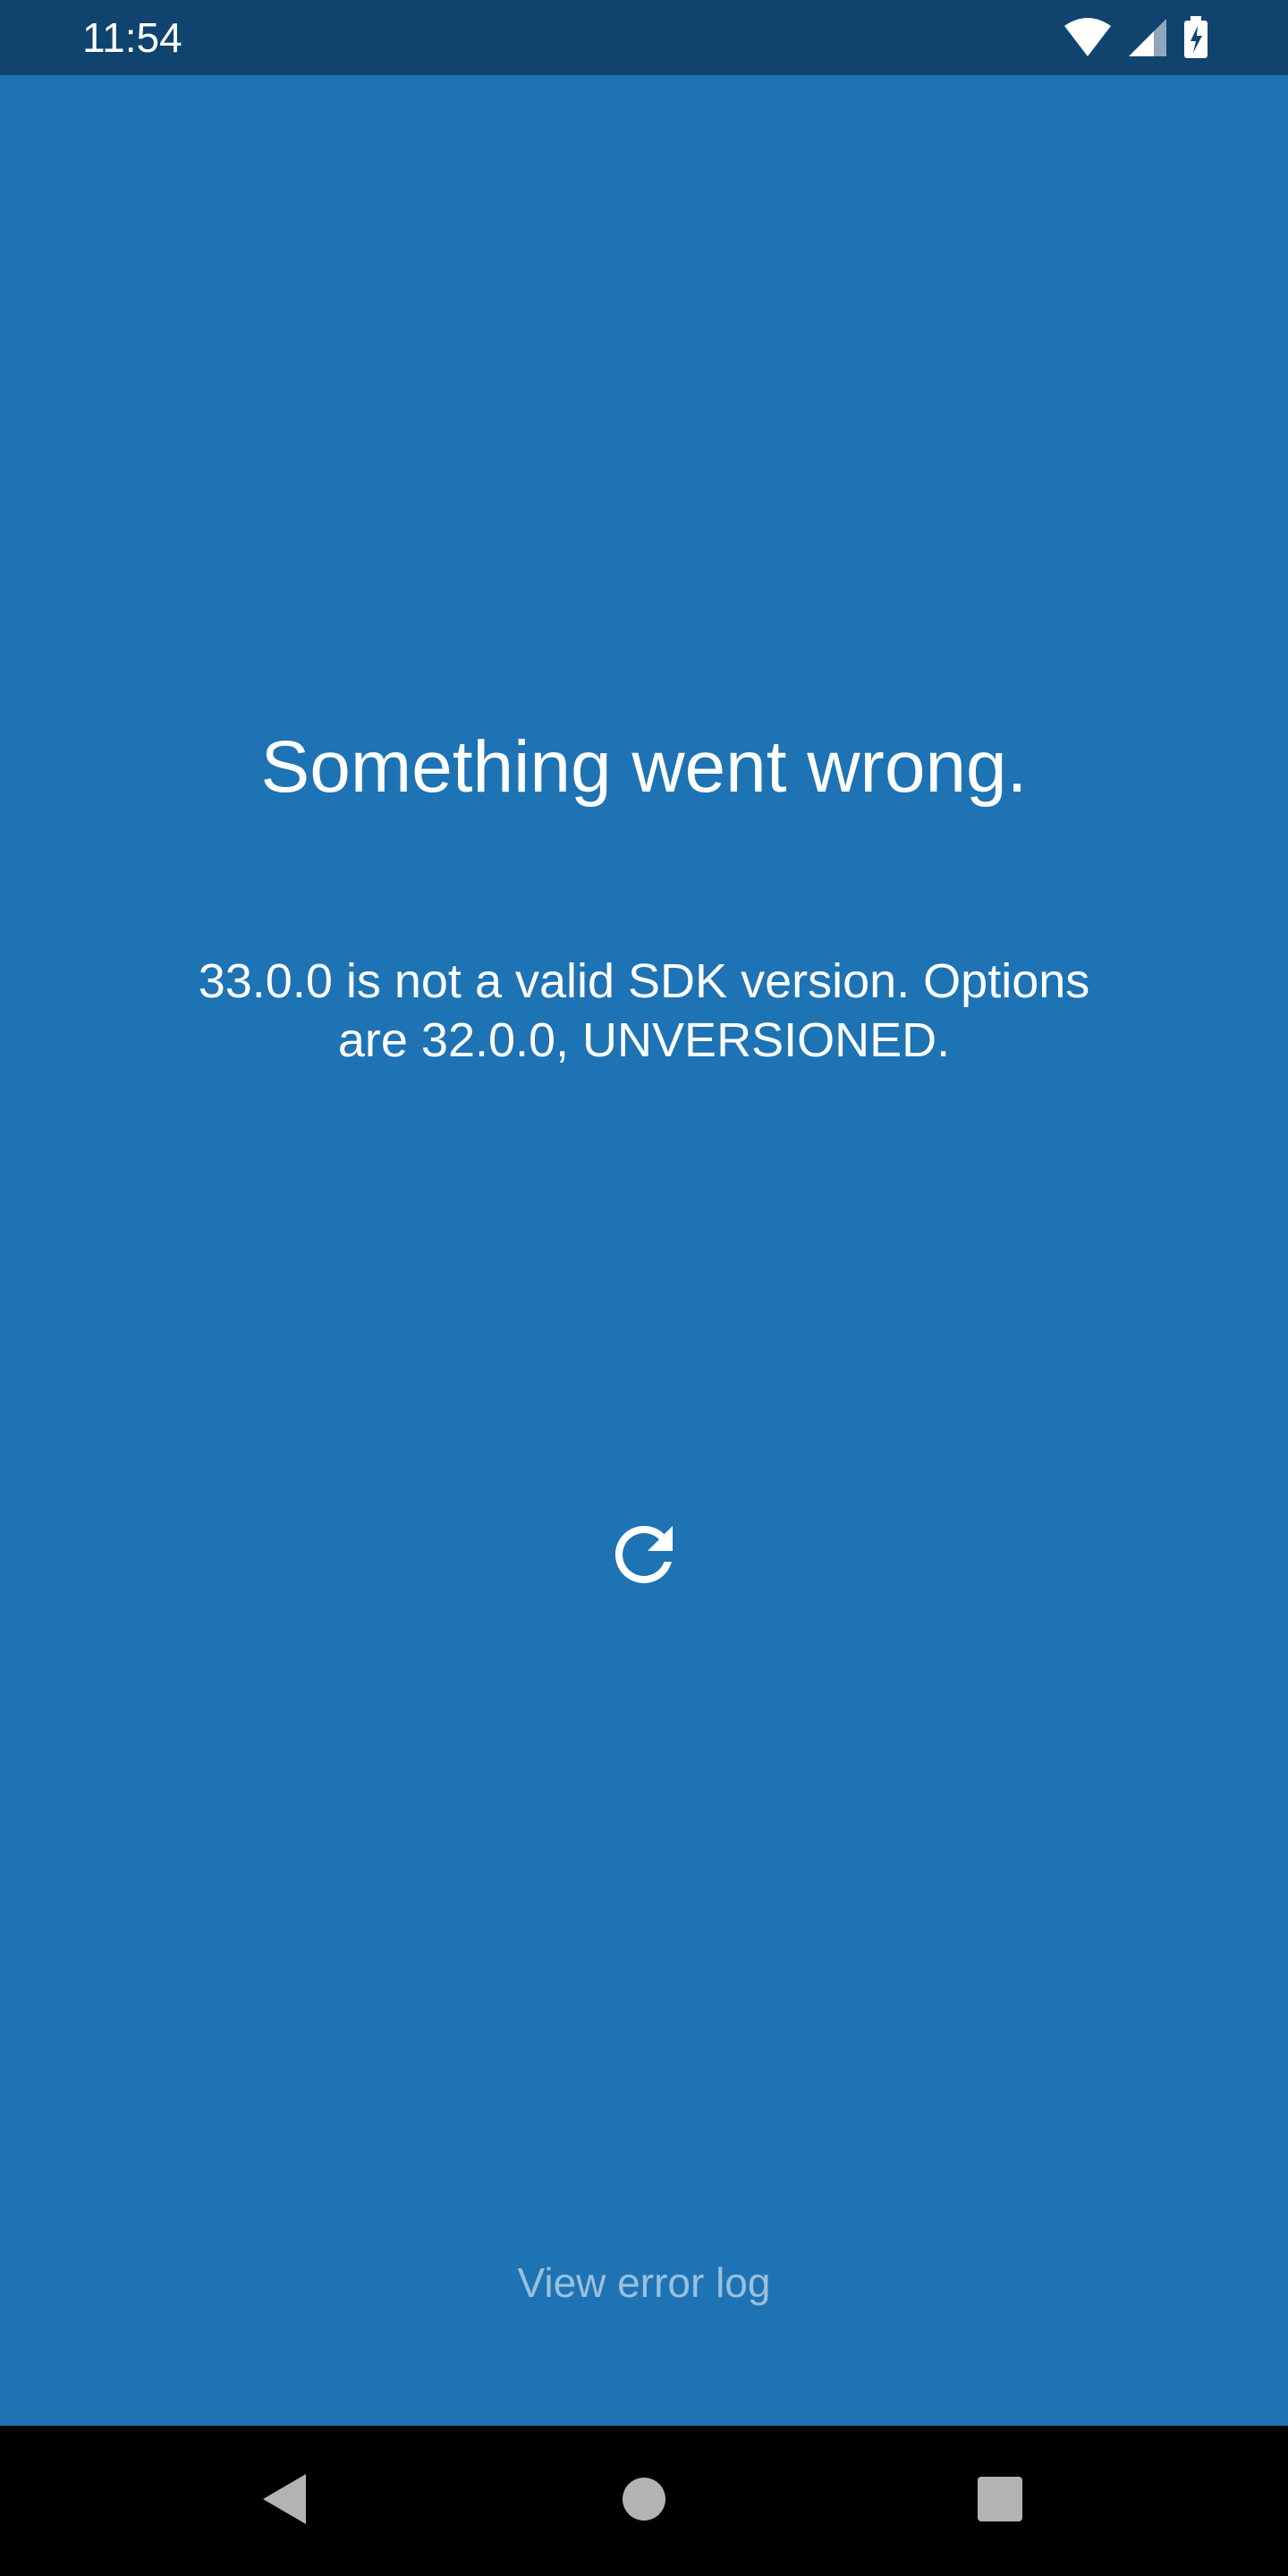 The width and height of the screenshot is (1288, 2576). I want to click on battery-charging-icon, so click(1195, 37).